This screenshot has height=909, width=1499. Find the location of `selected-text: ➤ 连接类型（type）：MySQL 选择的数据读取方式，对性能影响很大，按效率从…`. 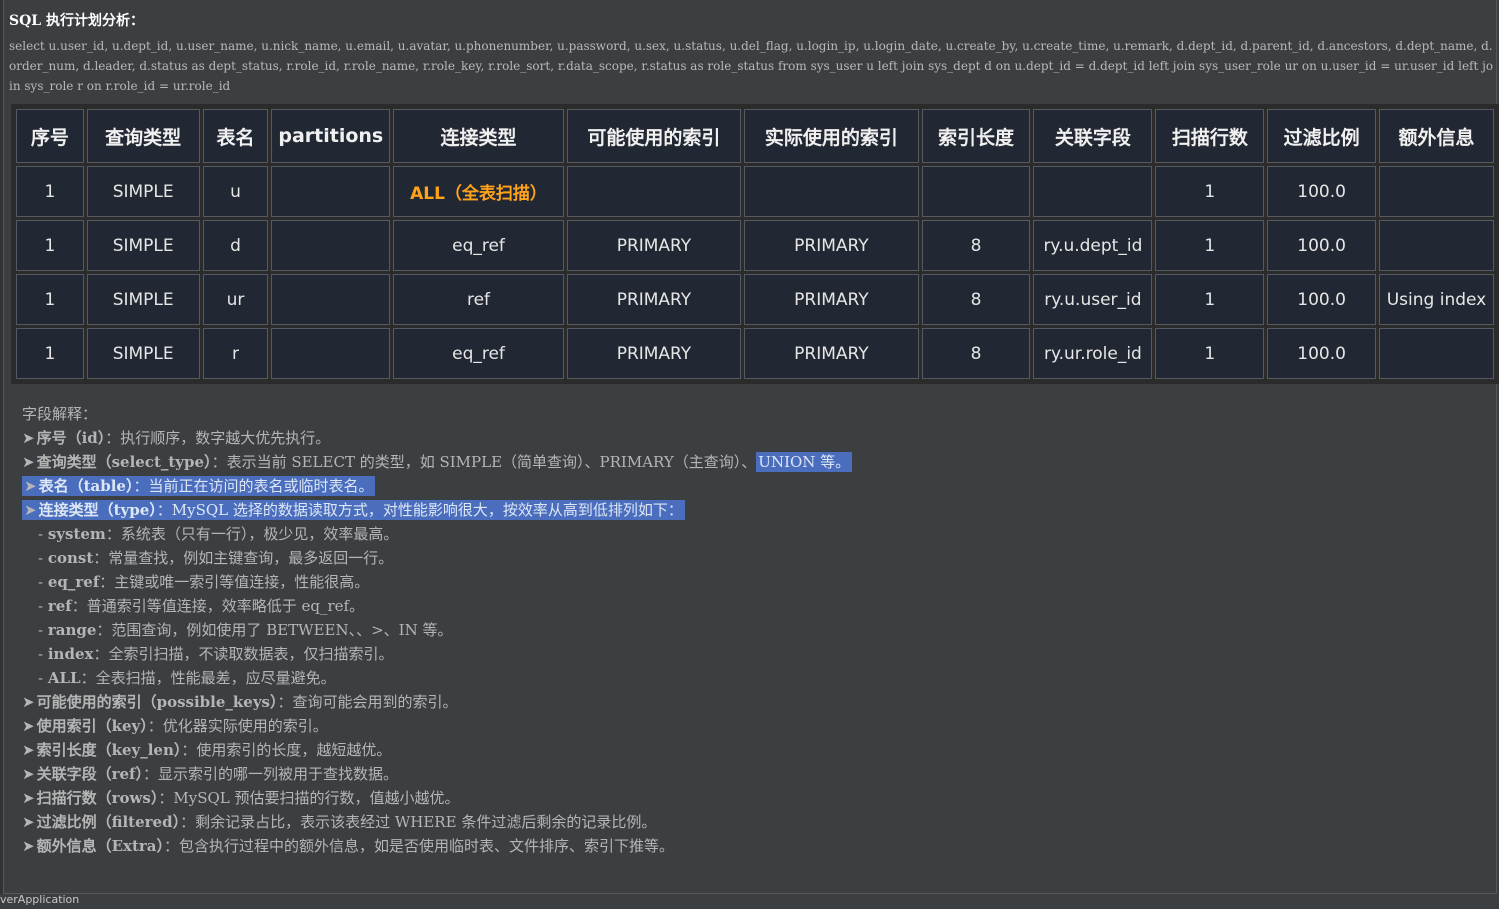

selected-text: ➤ 连接类型（type）：MySQL 选择的数据读取方式，对性能影响很大，按效率从… is located at coordinates (353, 510).